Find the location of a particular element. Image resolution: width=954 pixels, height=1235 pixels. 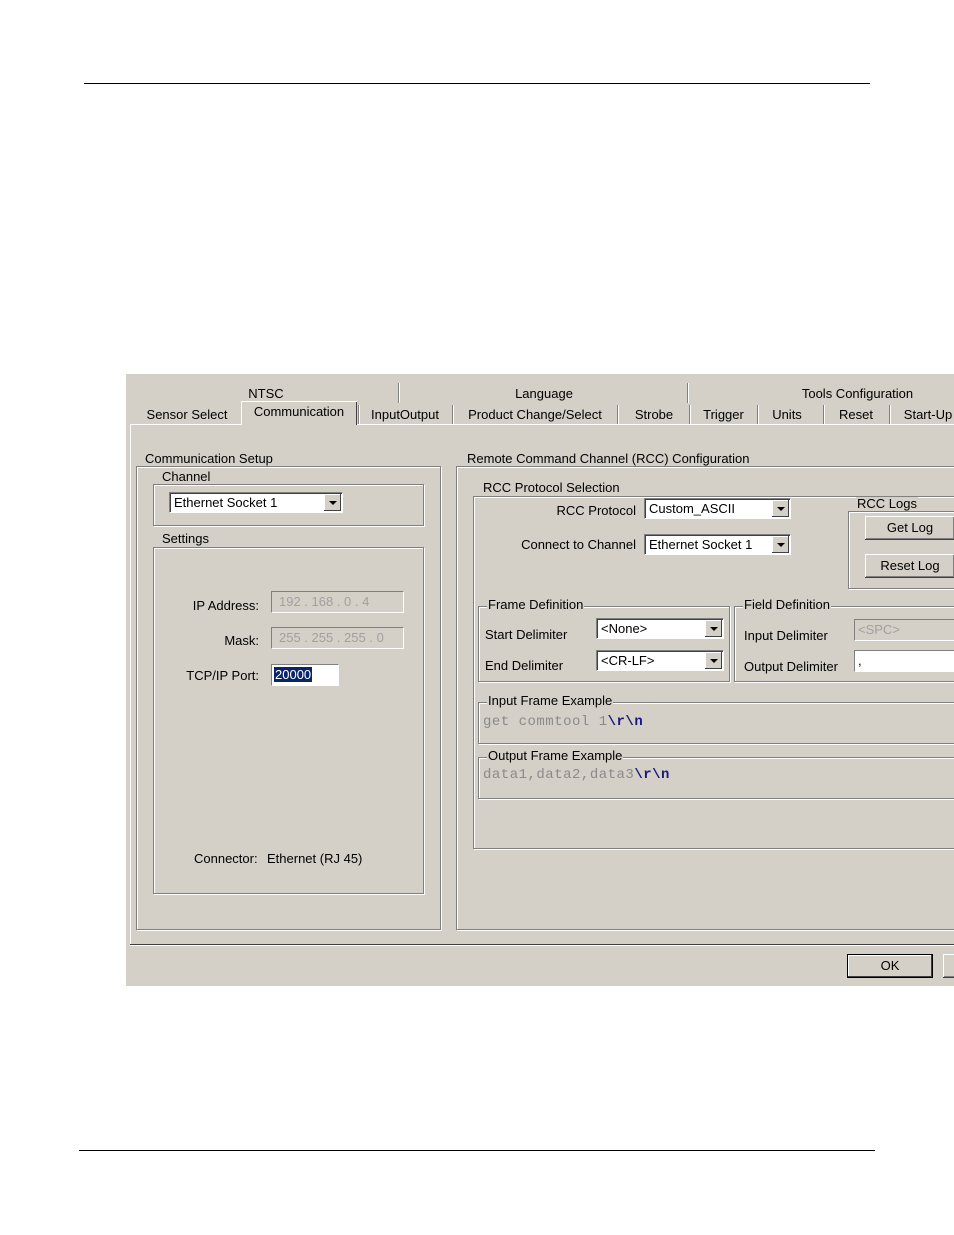

connector-value: Ethernet (RJ 45) is located at coordinates (315, 858).